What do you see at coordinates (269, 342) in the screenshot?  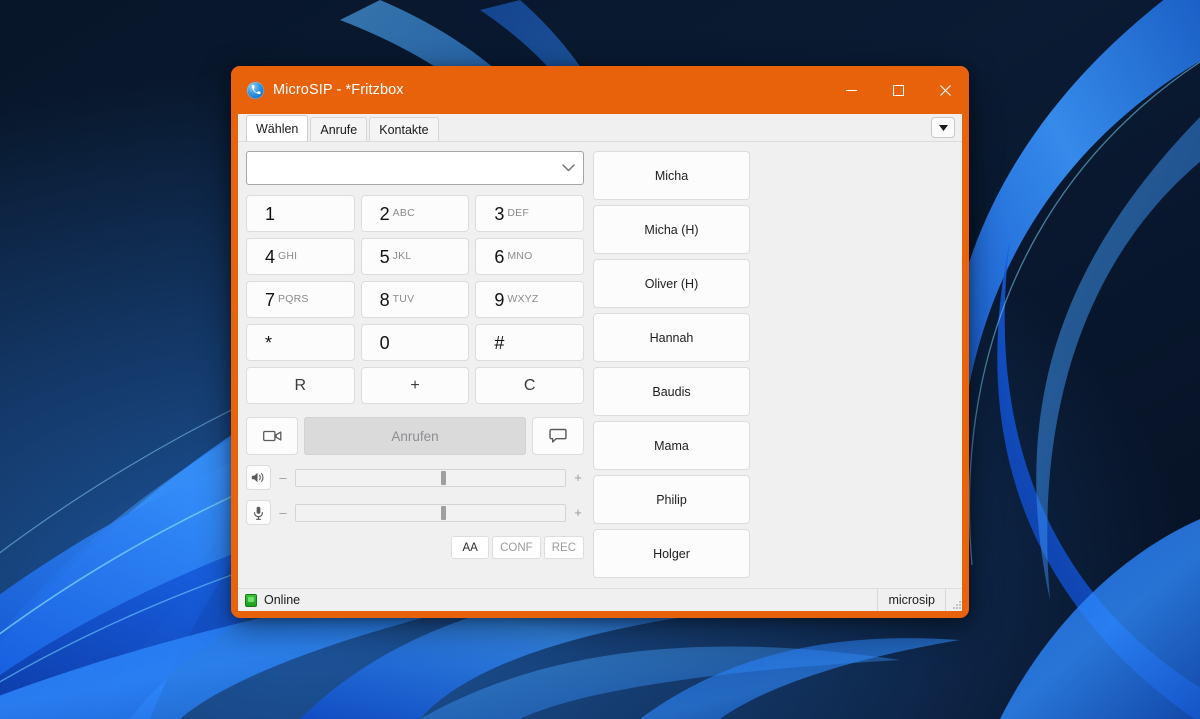 I see `key-digit: *` at bounding box center [269, 342].